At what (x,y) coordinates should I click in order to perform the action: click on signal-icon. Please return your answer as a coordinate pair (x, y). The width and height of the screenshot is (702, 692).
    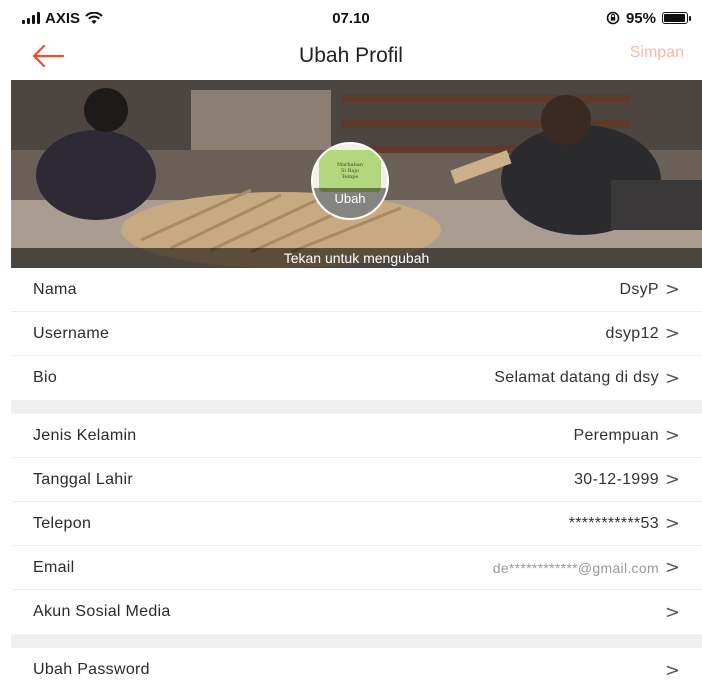
    Looking at the image, I should click on (31, 18).